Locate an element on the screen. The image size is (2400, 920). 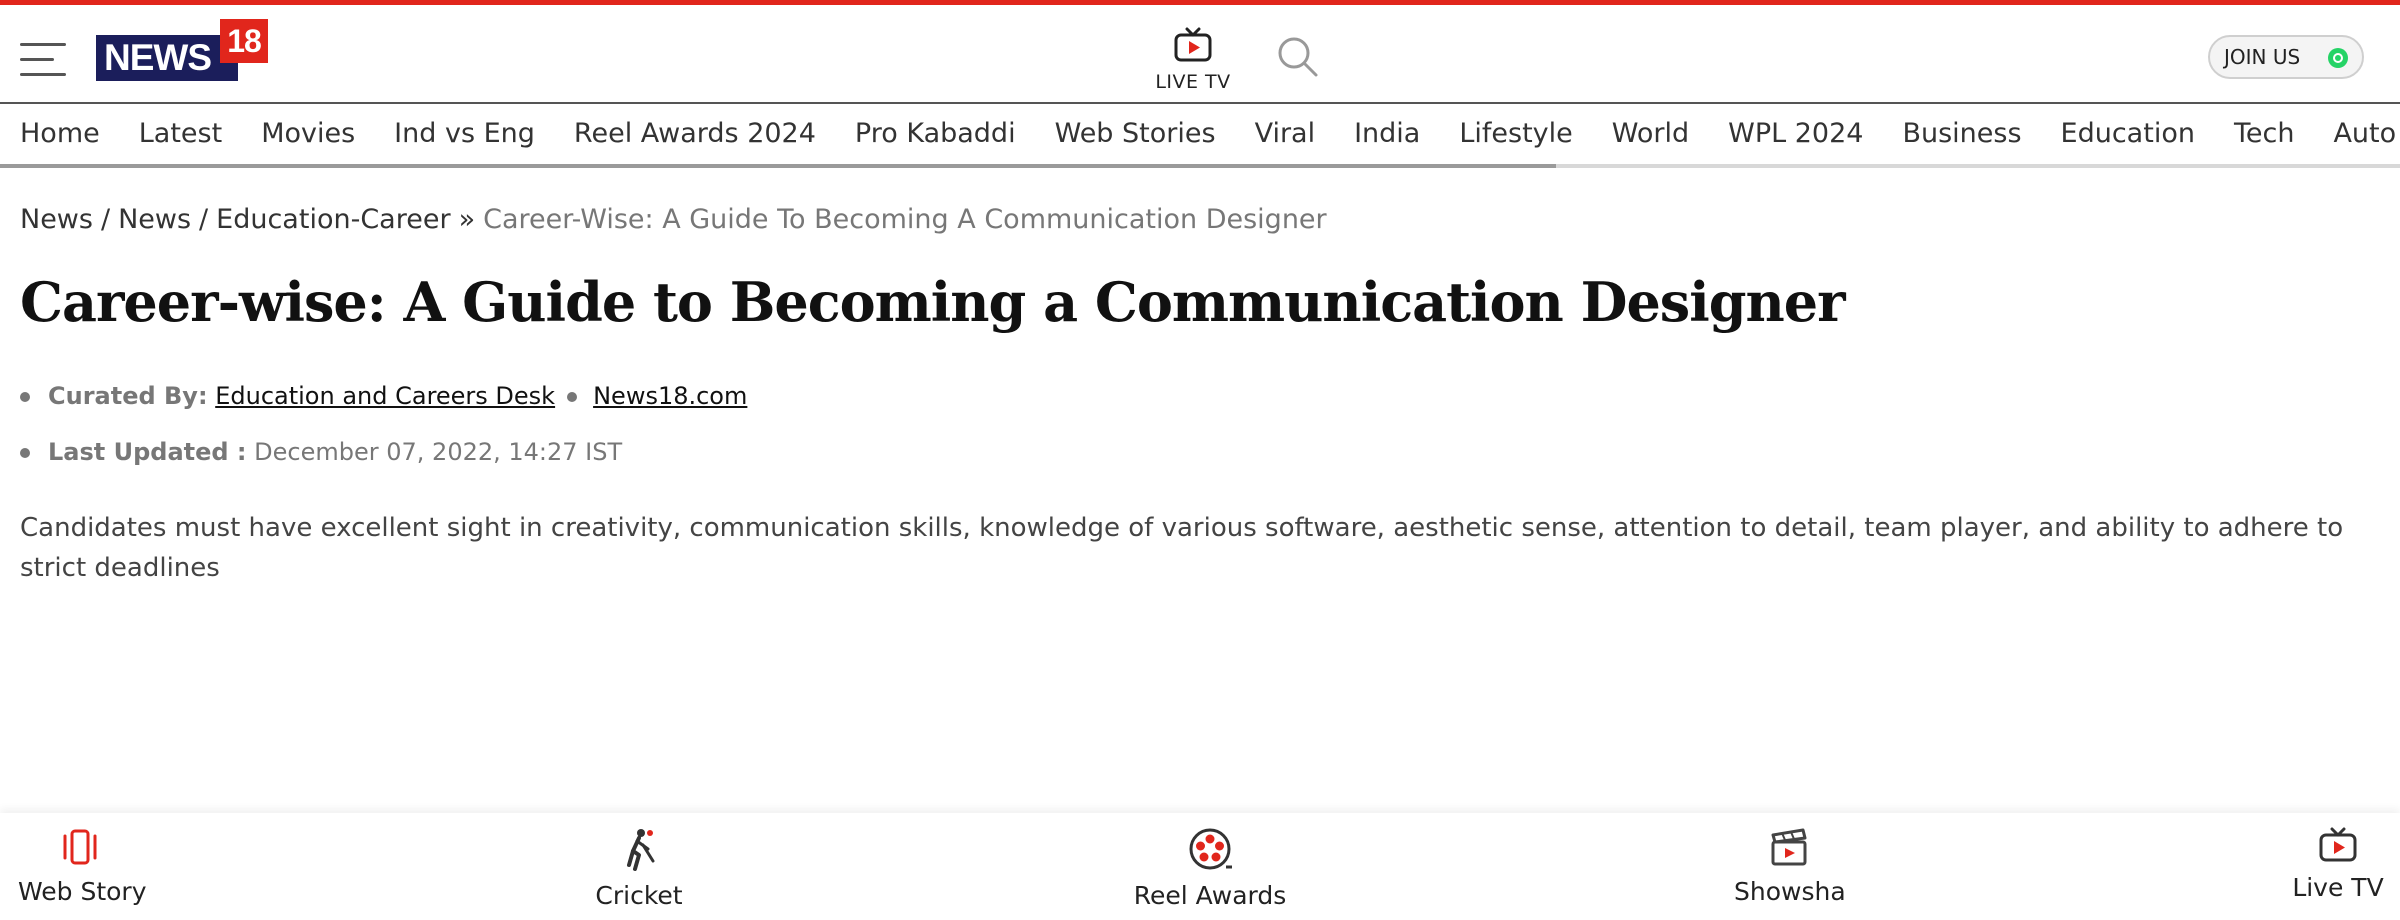
bottom-nav-cricket: Cricket is located at coordinates (639, 868).